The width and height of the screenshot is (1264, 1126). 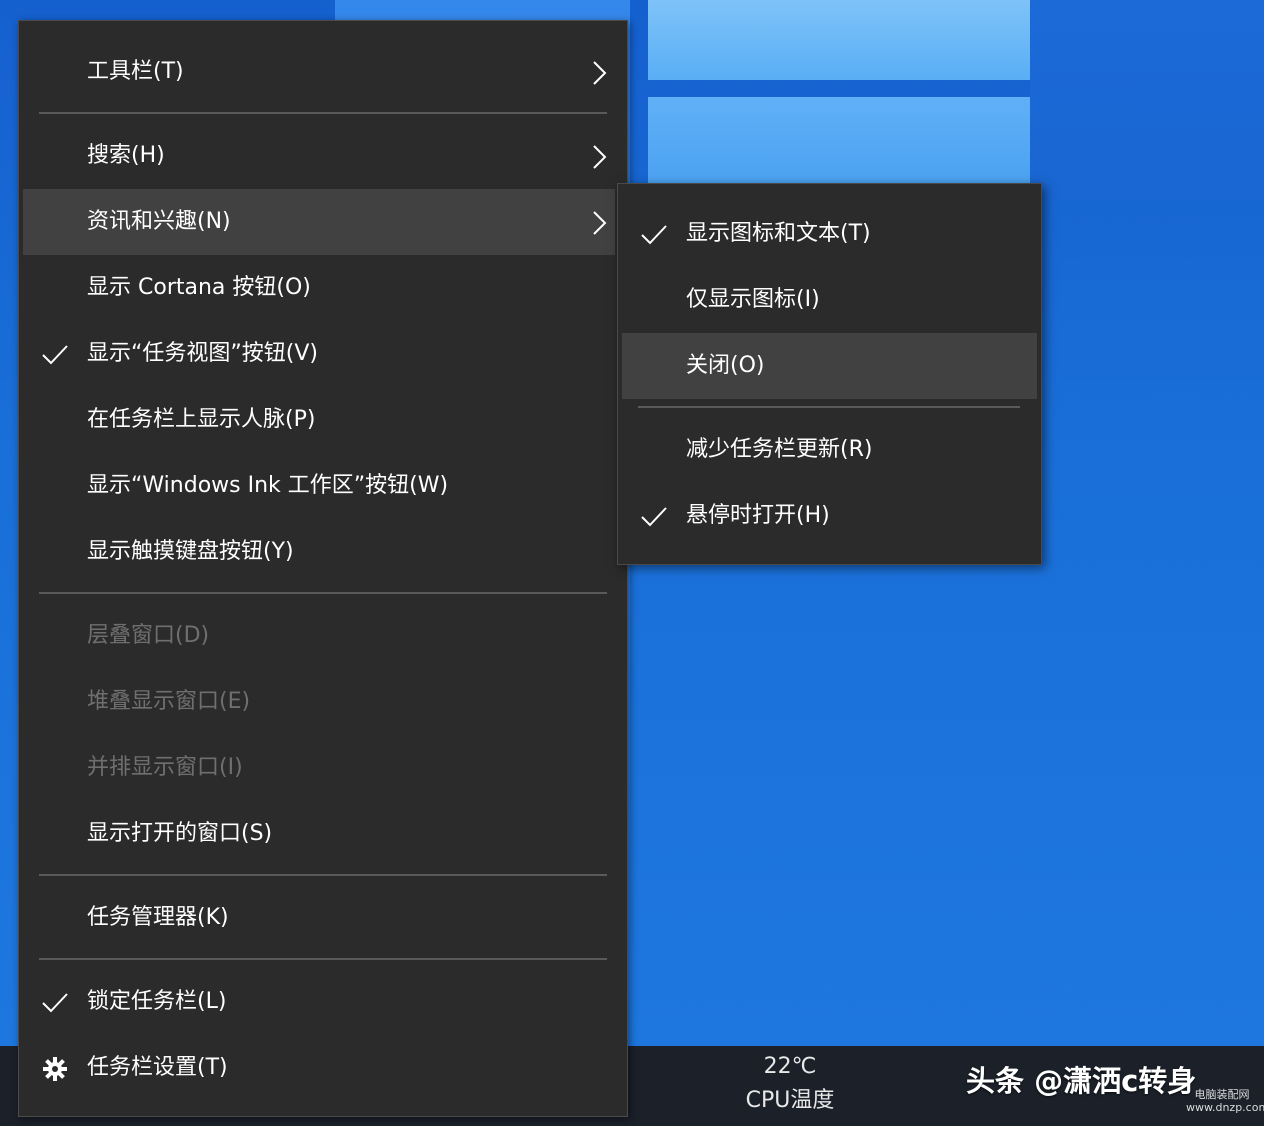 What do you see at coordinates (758, 515) in the screenshot?
I see `submenu-item-label: 悬停时打开(H)` at bounding box center [758, 515].